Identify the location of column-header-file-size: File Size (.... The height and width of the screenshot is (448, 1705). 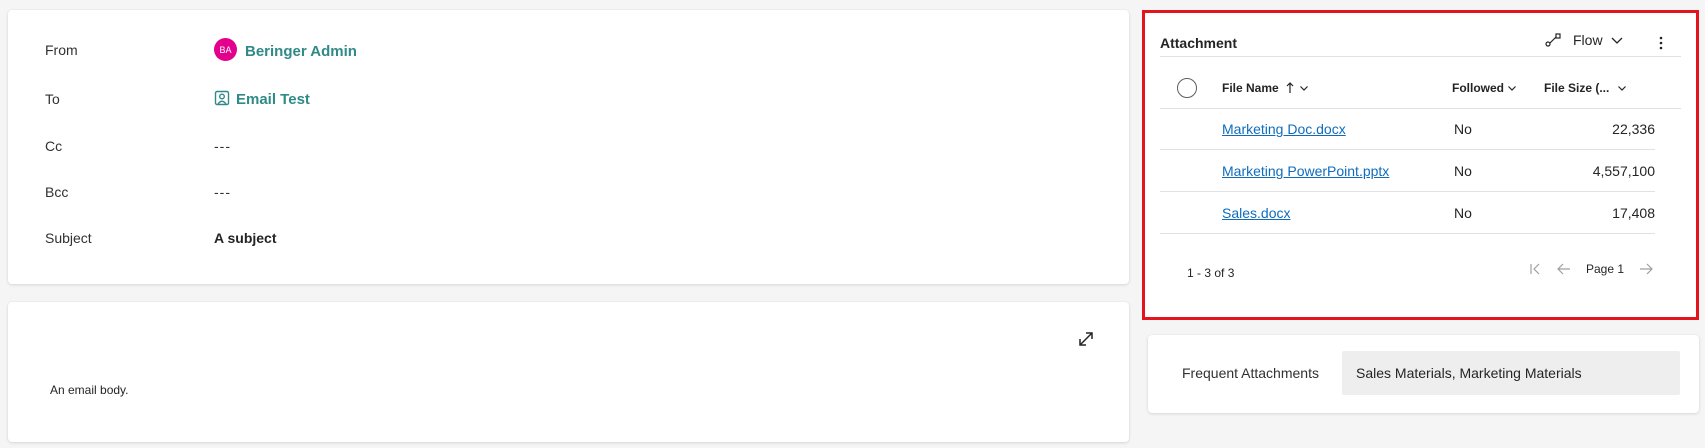
(1585, 88).